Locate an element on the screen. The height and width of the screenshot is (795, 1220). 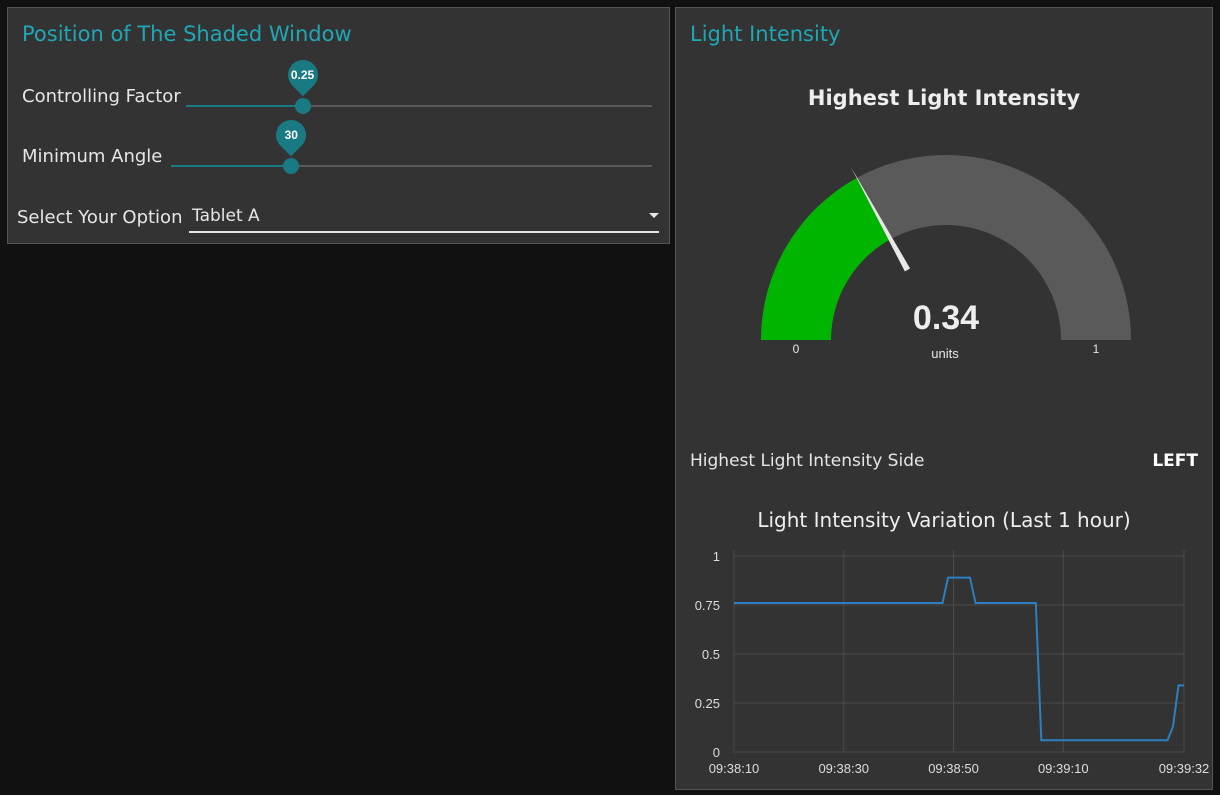
chart-series-line is located at coordinates (959, 659).